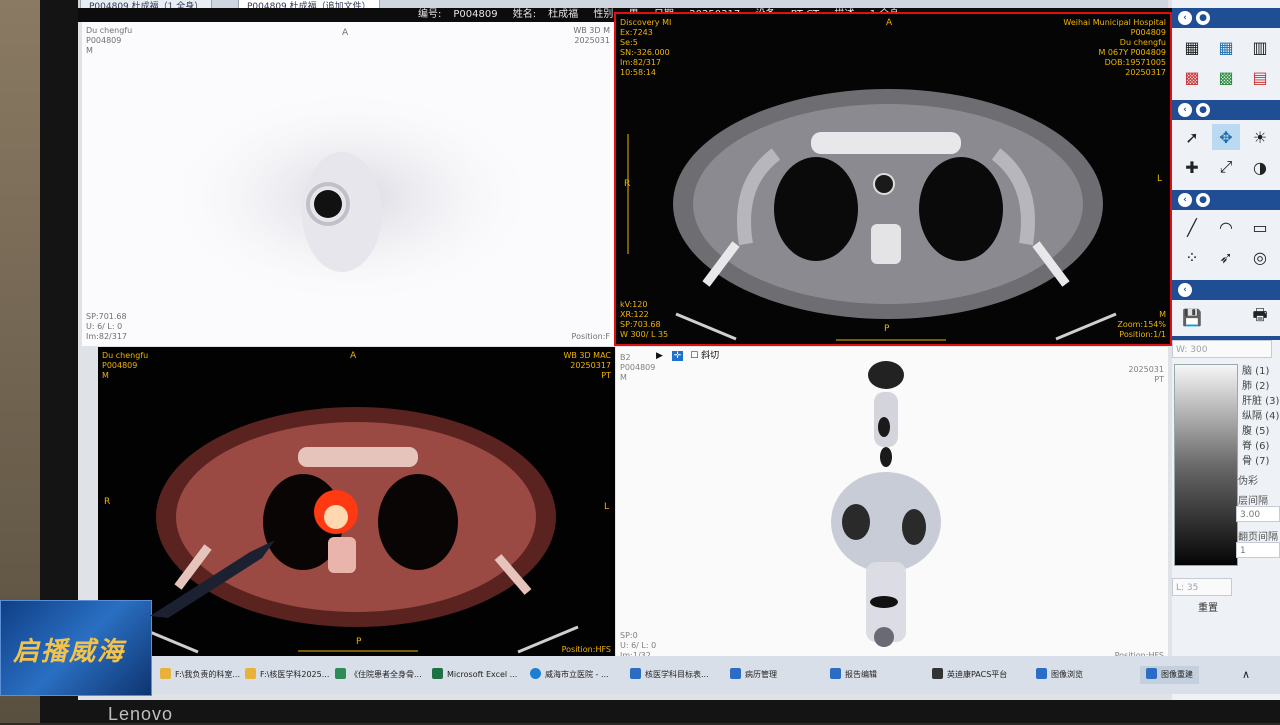 The image size is (1280, 725). I want to click on pointer-arrow-icon: ➚, so click(1192, 137).